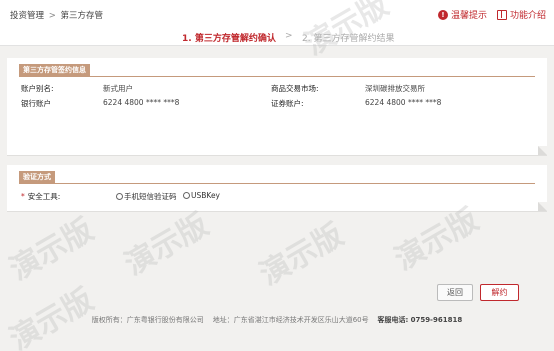  What do you see at coordinates (277, 45) in the screenshot?
I see `divider` at bounding box center [277, 45].